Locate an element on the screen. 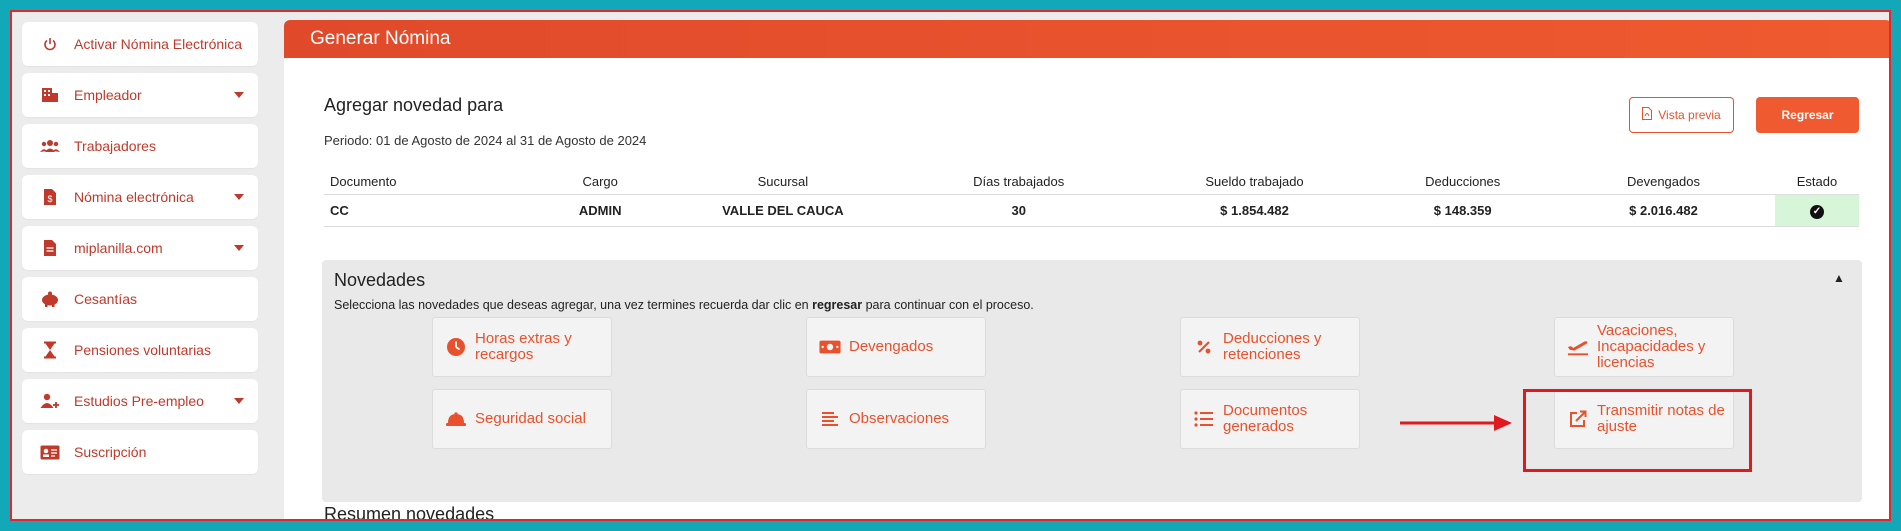 Image resolution: width=1901 pixels, height=531 pixels. sidebar-item-empleador: Empleador is located at coordinates (140, 95).